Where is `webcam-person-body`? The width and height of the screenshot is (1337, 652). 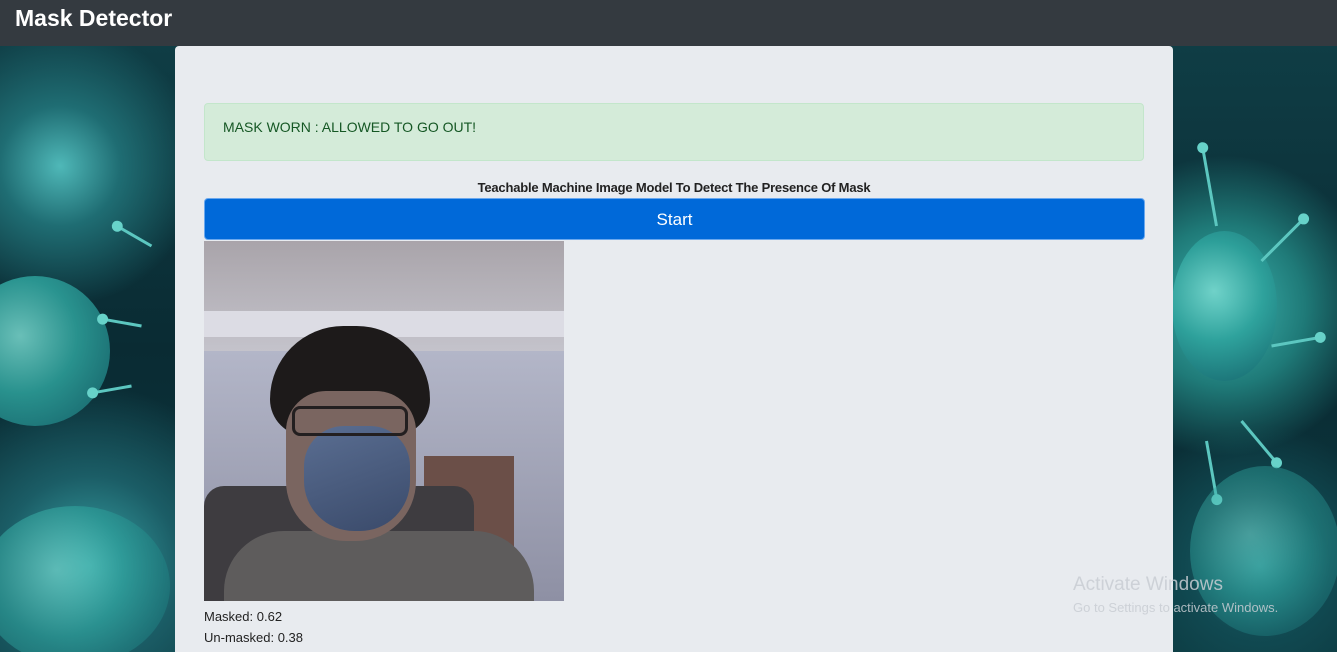 webcam-person-body is located at coordinates (379, 566).